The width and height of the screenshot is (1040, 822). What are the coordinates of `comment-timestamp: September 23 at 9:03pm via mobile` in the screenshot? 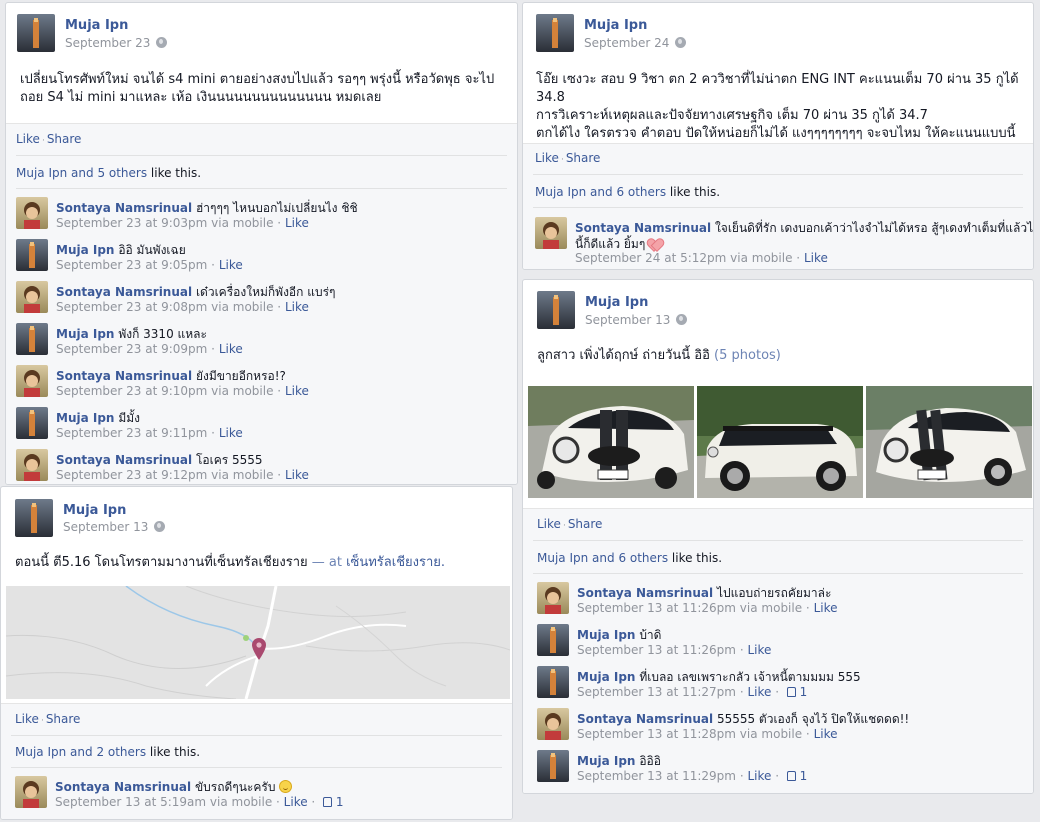 It's located at (164, 223).